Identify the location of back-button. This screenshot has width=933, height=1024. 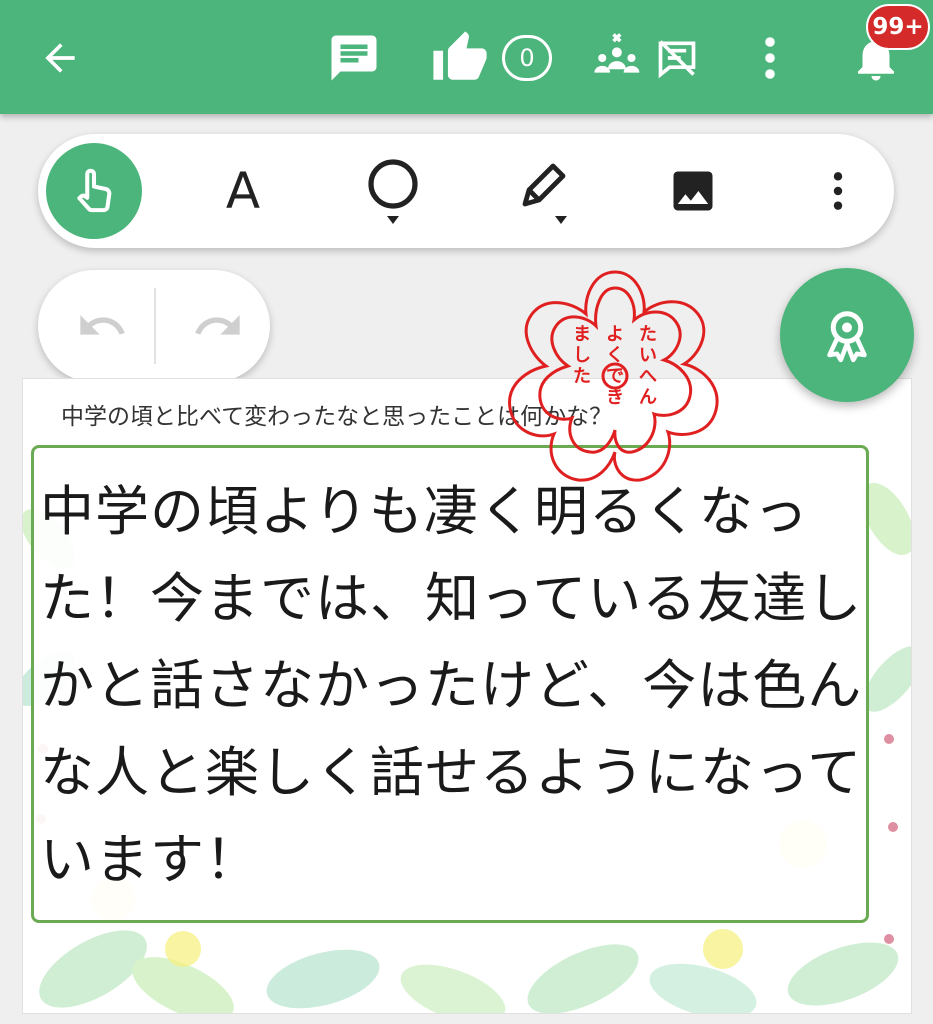
(60, 58).